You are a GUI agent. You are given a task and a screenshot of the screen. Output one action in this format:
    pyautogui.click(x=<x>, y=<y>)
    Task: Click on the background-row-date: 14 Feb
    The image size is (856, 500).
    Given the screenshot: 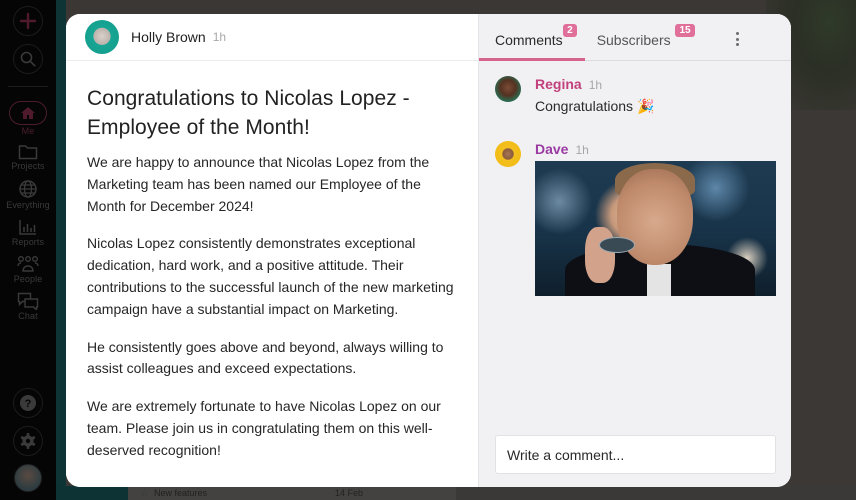 What is the action you would take?
    pyautogui.click(x=349, y=493)
    